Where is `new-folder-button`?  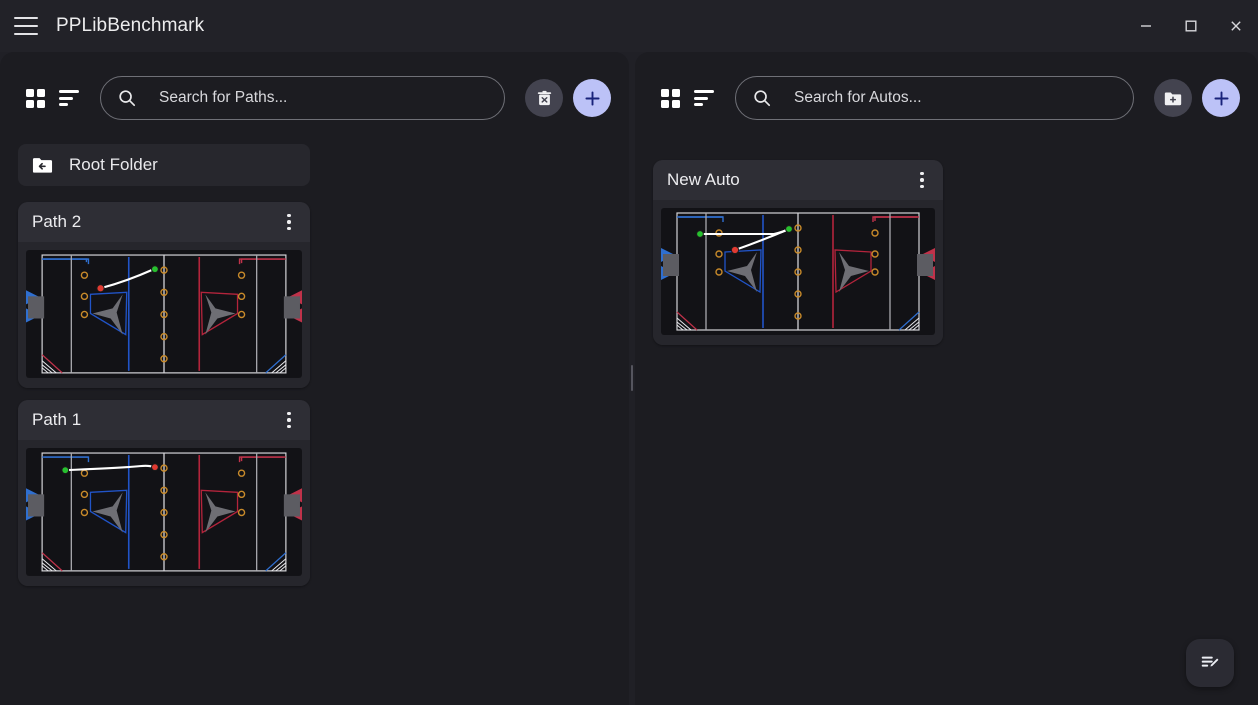 new-folder-button is located at coordinates (1173, 98).